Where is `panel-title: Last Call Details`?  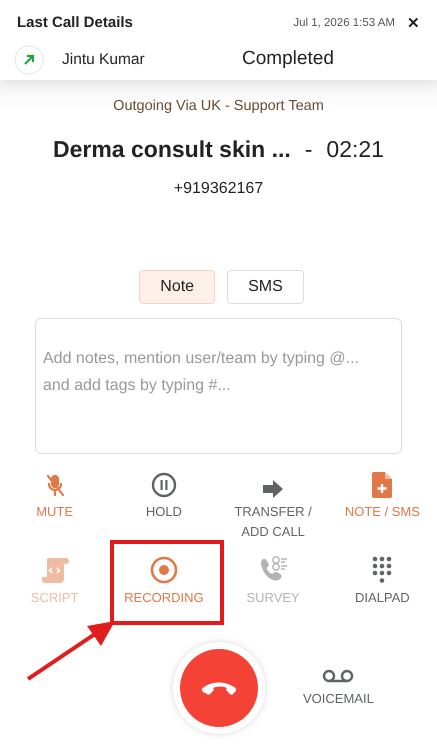
panel-title: Last Call Details is located at coordinates (75, 23).